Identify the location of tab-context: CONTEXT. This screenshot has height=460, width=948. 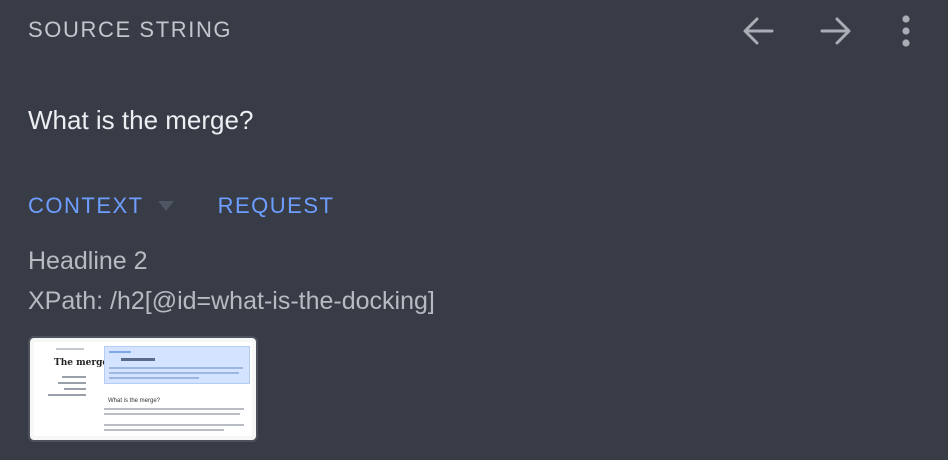
(101, 206).